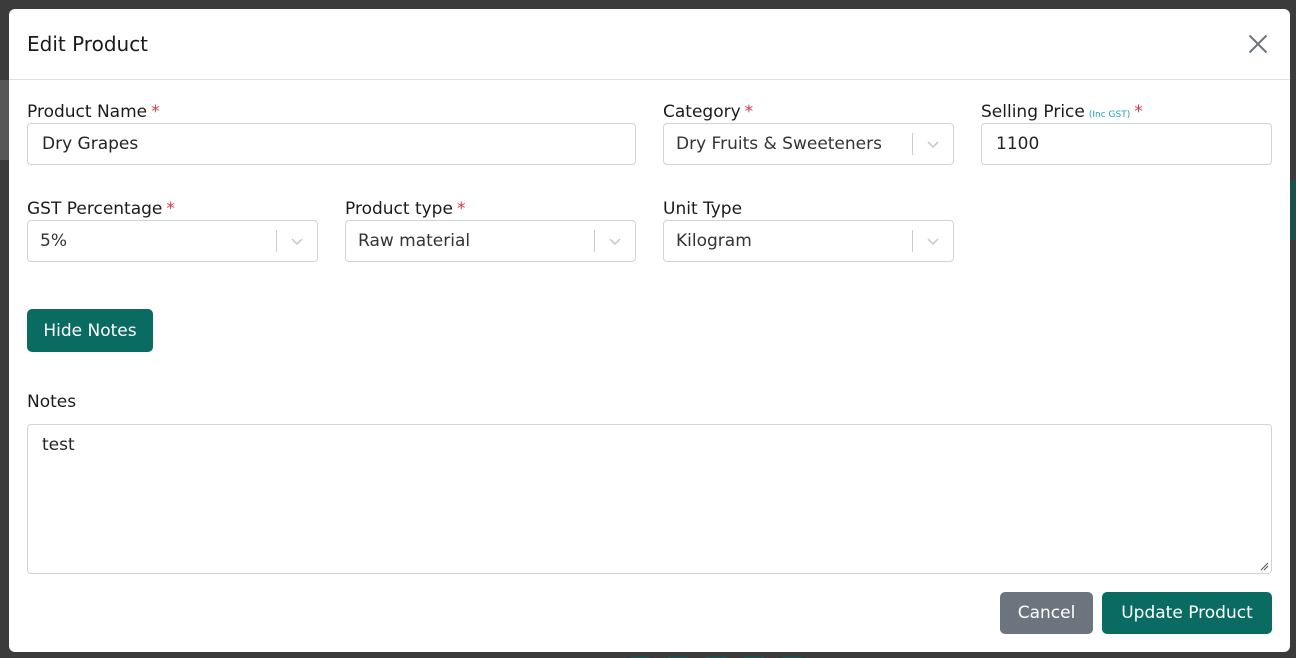  I want to click on category-select: Dry Fruits & Sweeteners, so click(808, 144).